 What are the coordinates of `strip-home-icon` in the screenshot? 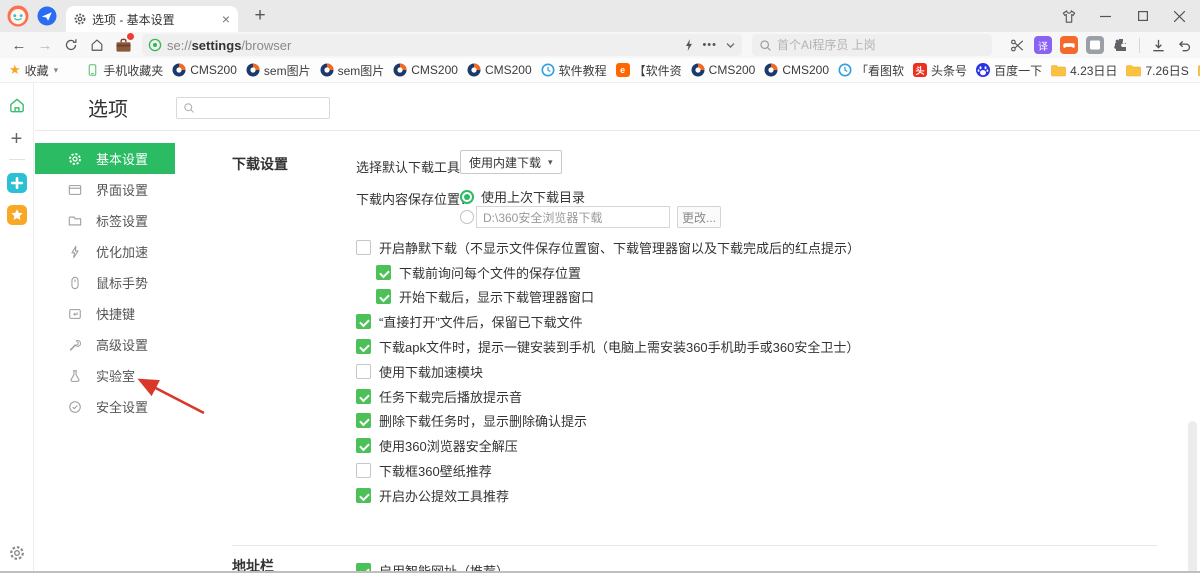 It's located at (16, 105).